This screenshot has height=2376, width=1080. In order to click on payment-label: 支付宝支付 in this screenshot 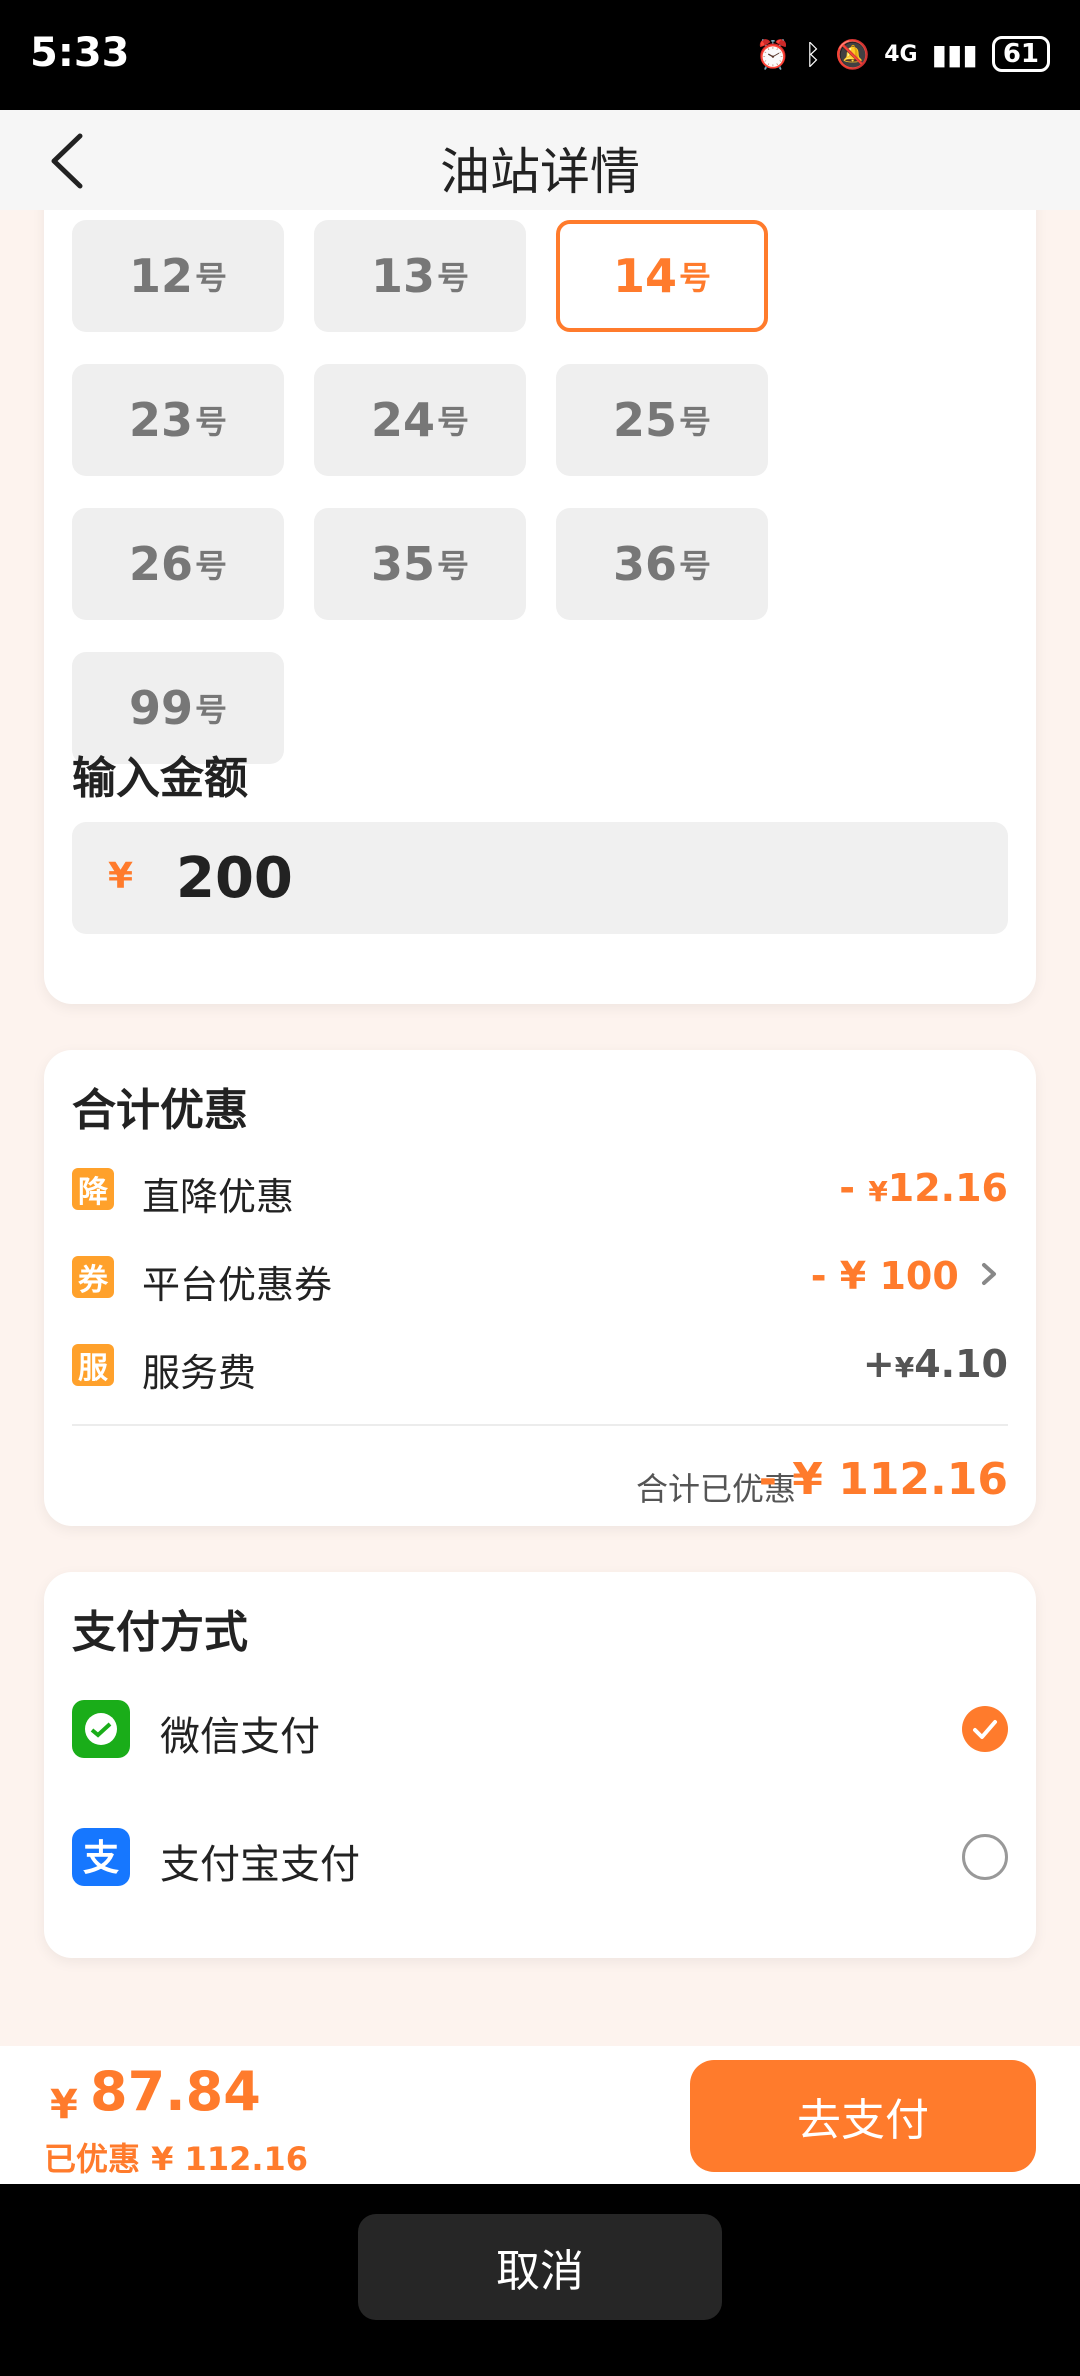, I will do `click(260, 1865)`.